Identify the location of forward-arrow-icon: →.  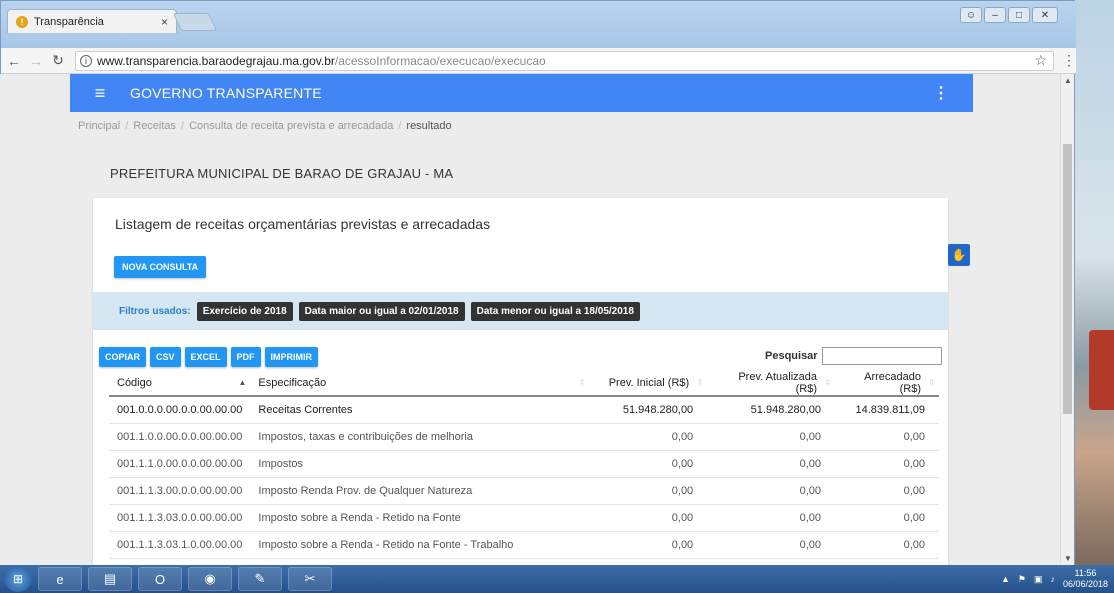
(36, 61).